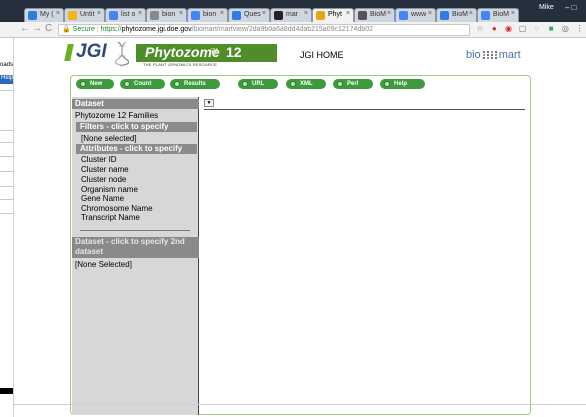 Image resolution: width=586 pixels, height=417 pixels. What do you see at coordinates (135, 247) in the screenshot?
I see `dataset2-header: Dataset - click to specify 2nd dataset` at bounding box center [135, 247].